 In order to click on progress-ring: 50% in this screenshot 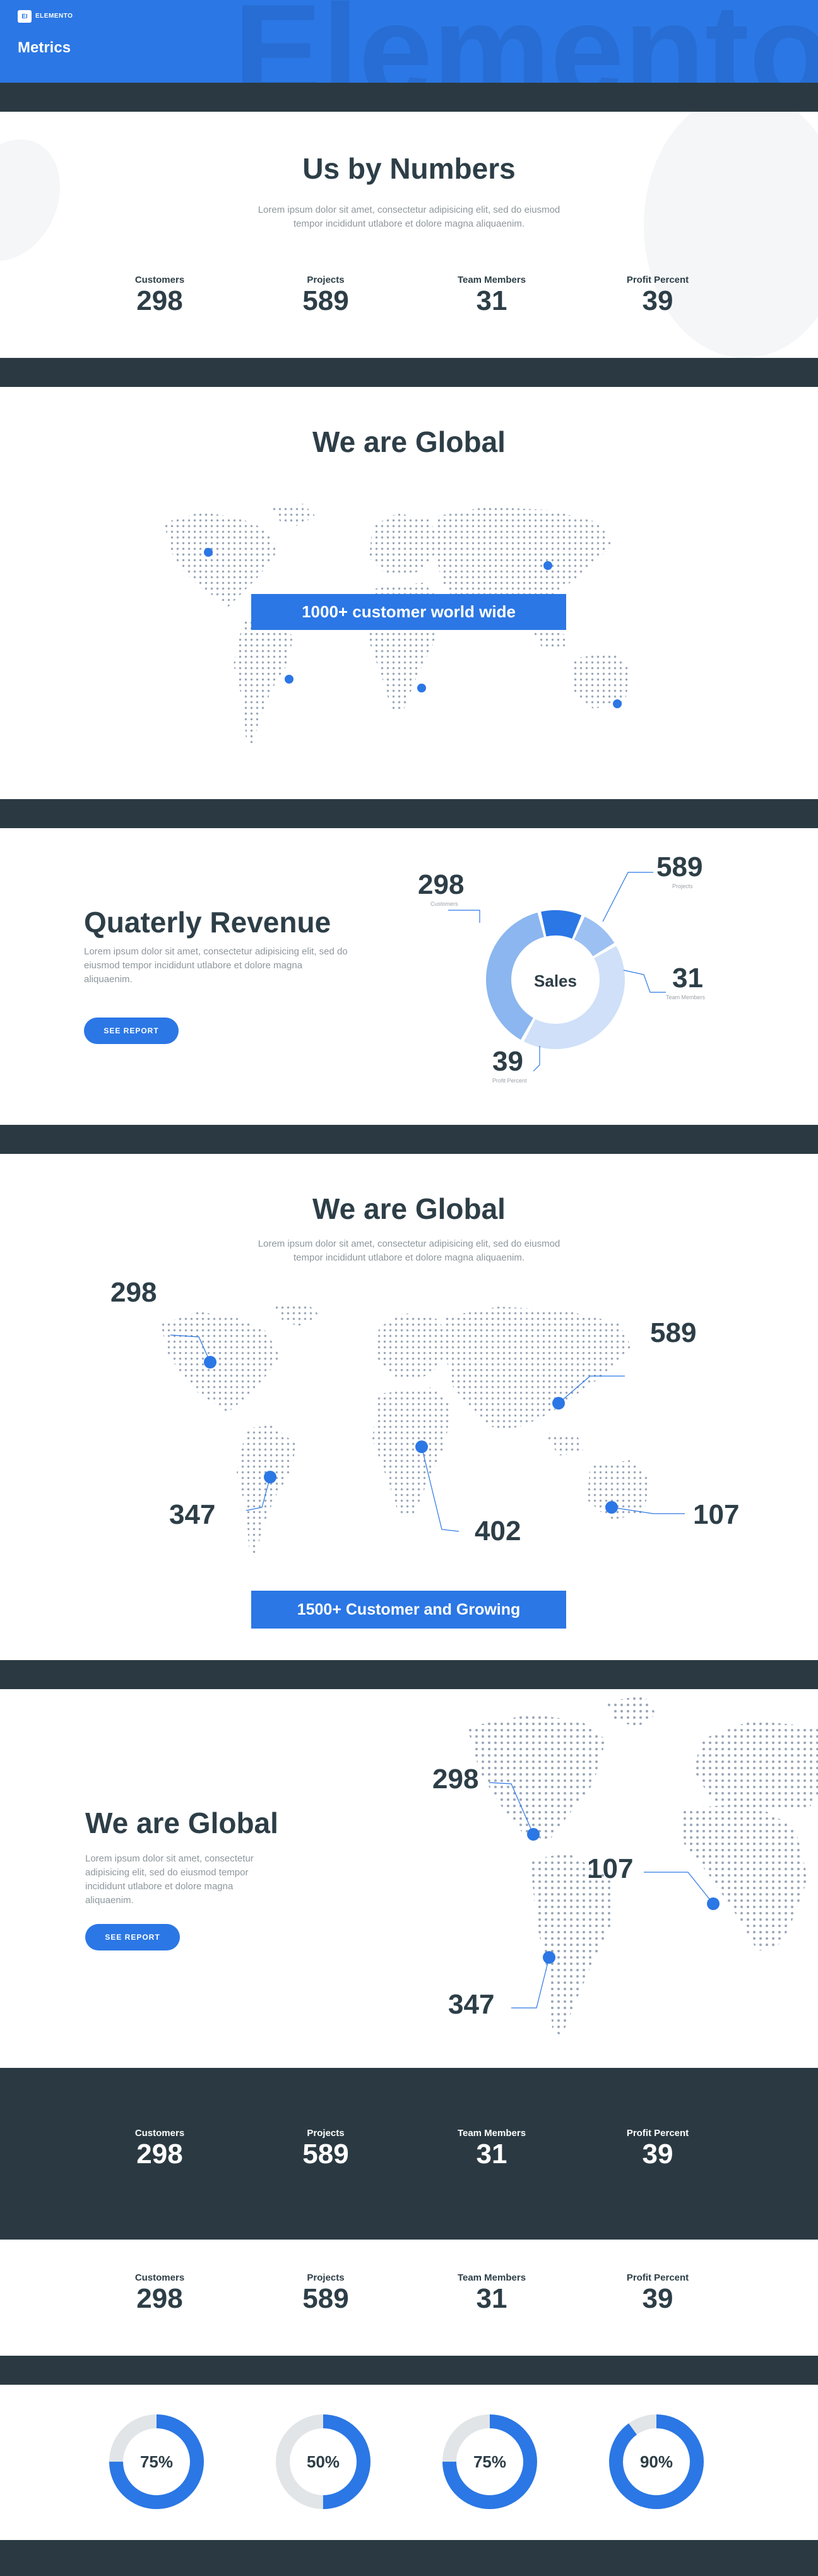, I will do `click(323, 2461)`.